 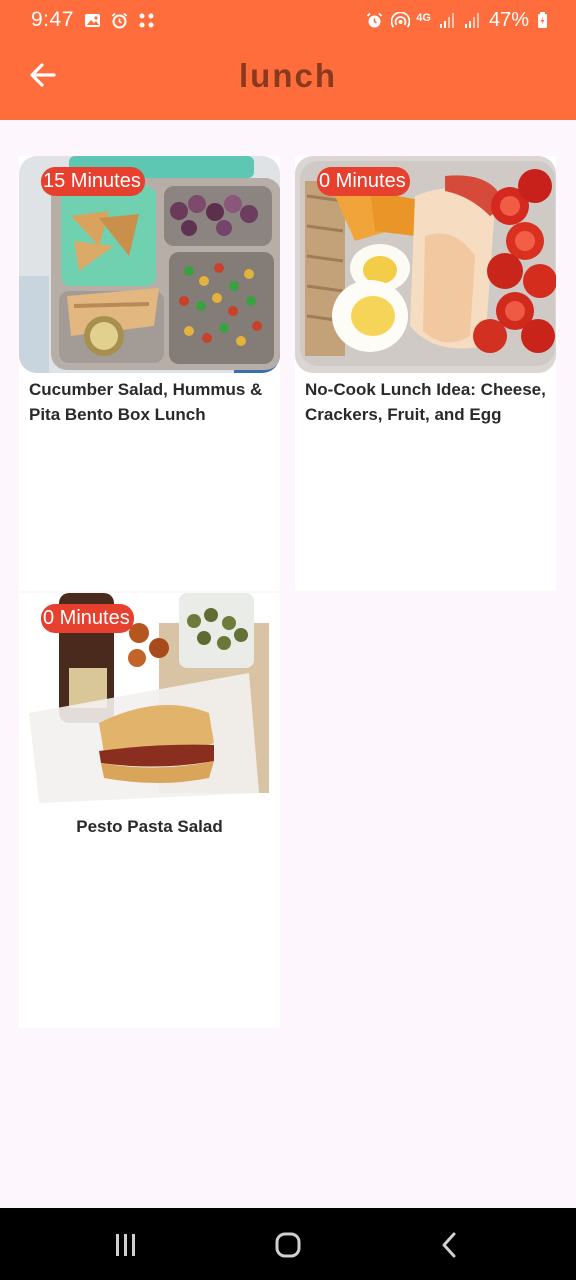 What do you see at coordinates (288, 21) in the screenshot?
I see `status-bar: 9:47 4G 47%` at bounding box center [288, 21].